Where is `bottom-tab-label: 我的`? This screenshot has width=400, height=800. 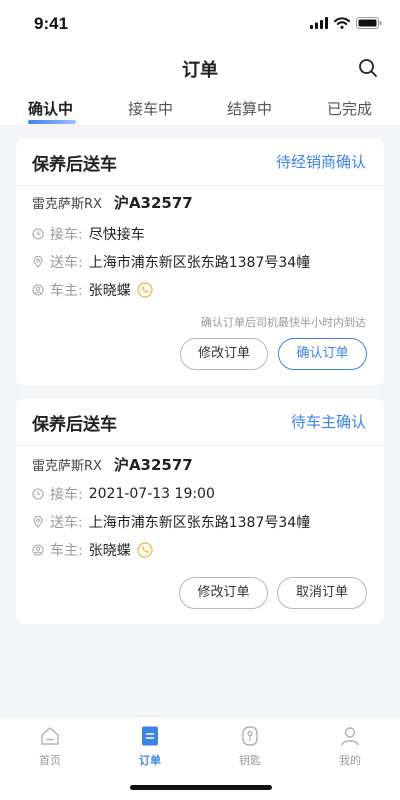 bottom-tab-label: 我的 is located at coordinates (350, 760).